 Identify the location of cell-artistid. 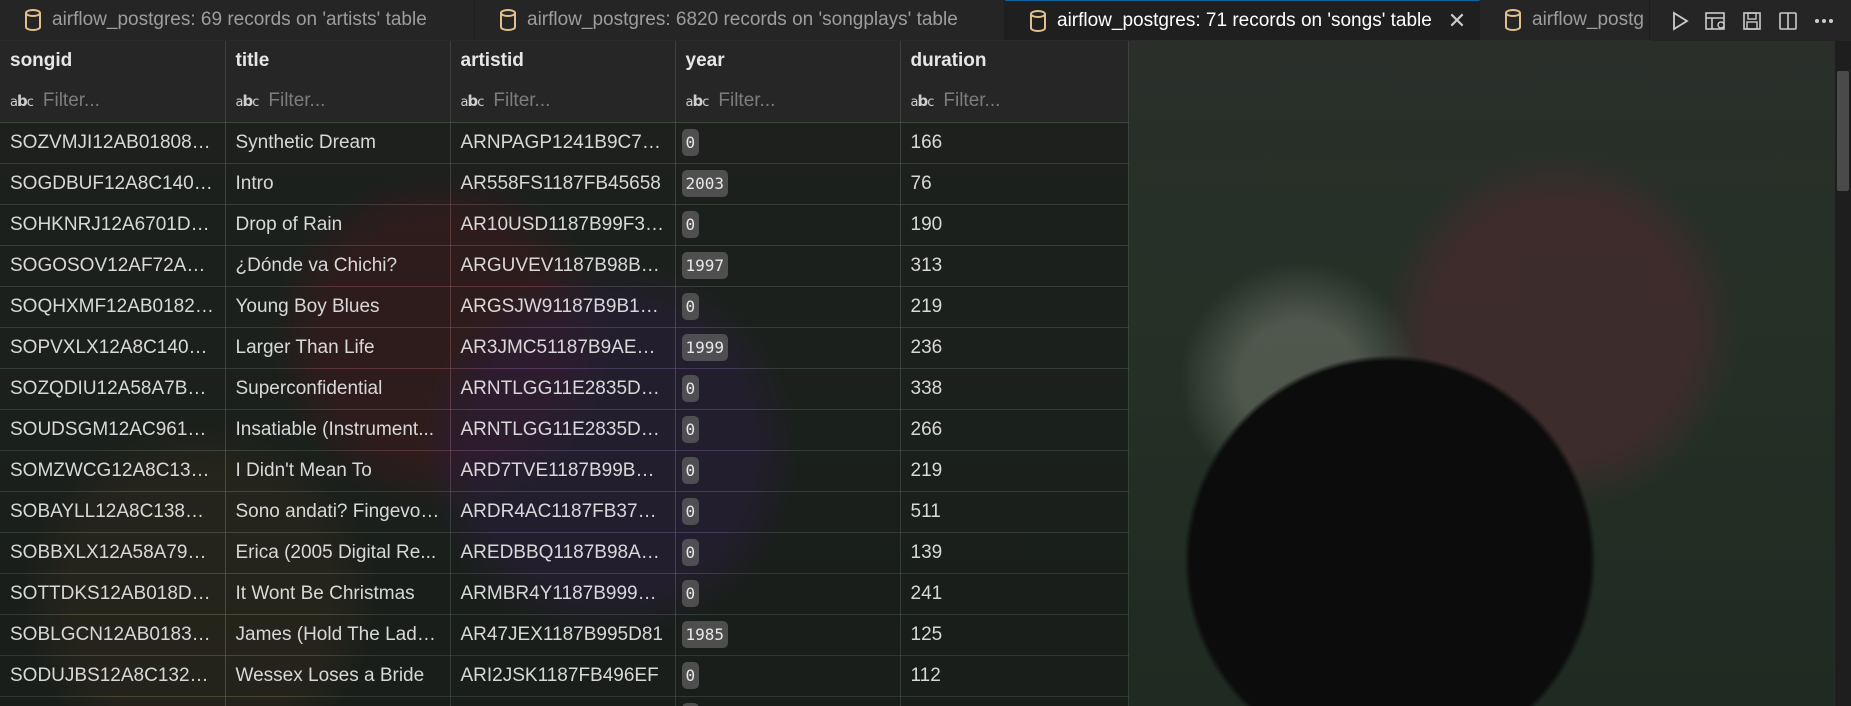
(563, 701).